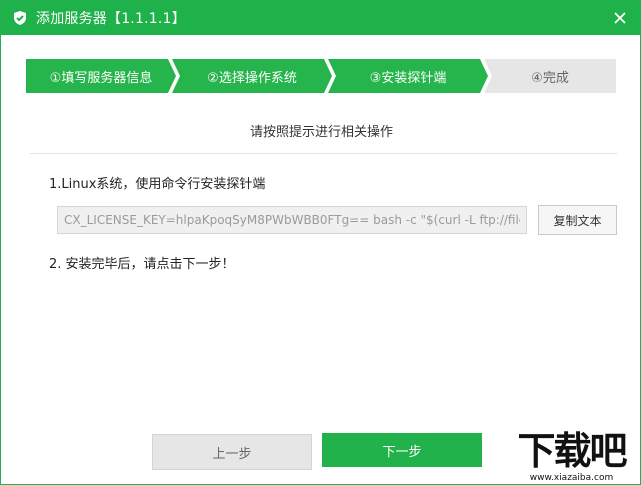 This screenshot has width=641, height=485. Describe the element at coordinates (550, 76) in the screenshot. I see `step-complete: ④完成` at that location.